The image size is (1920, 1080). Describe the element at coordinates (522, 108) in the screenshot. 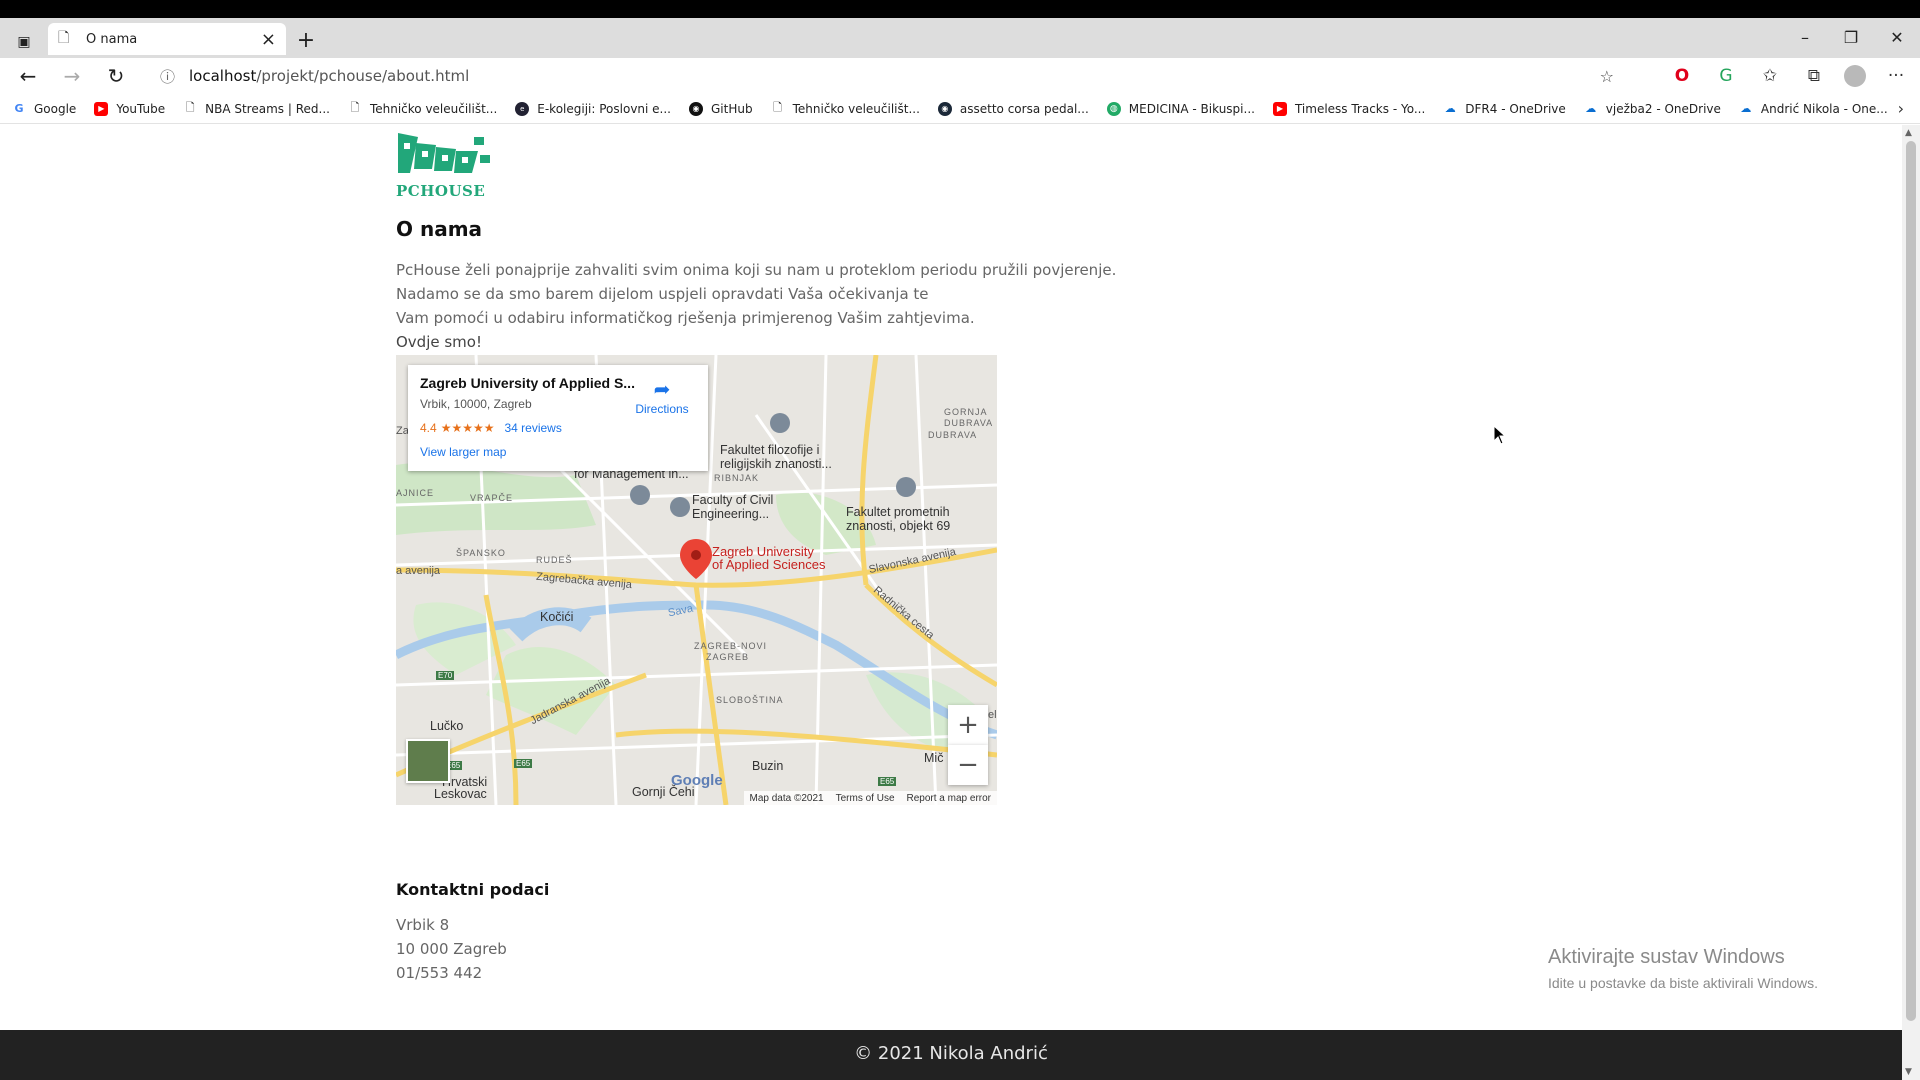

I see `ekolegiji-icon: e` at that location.